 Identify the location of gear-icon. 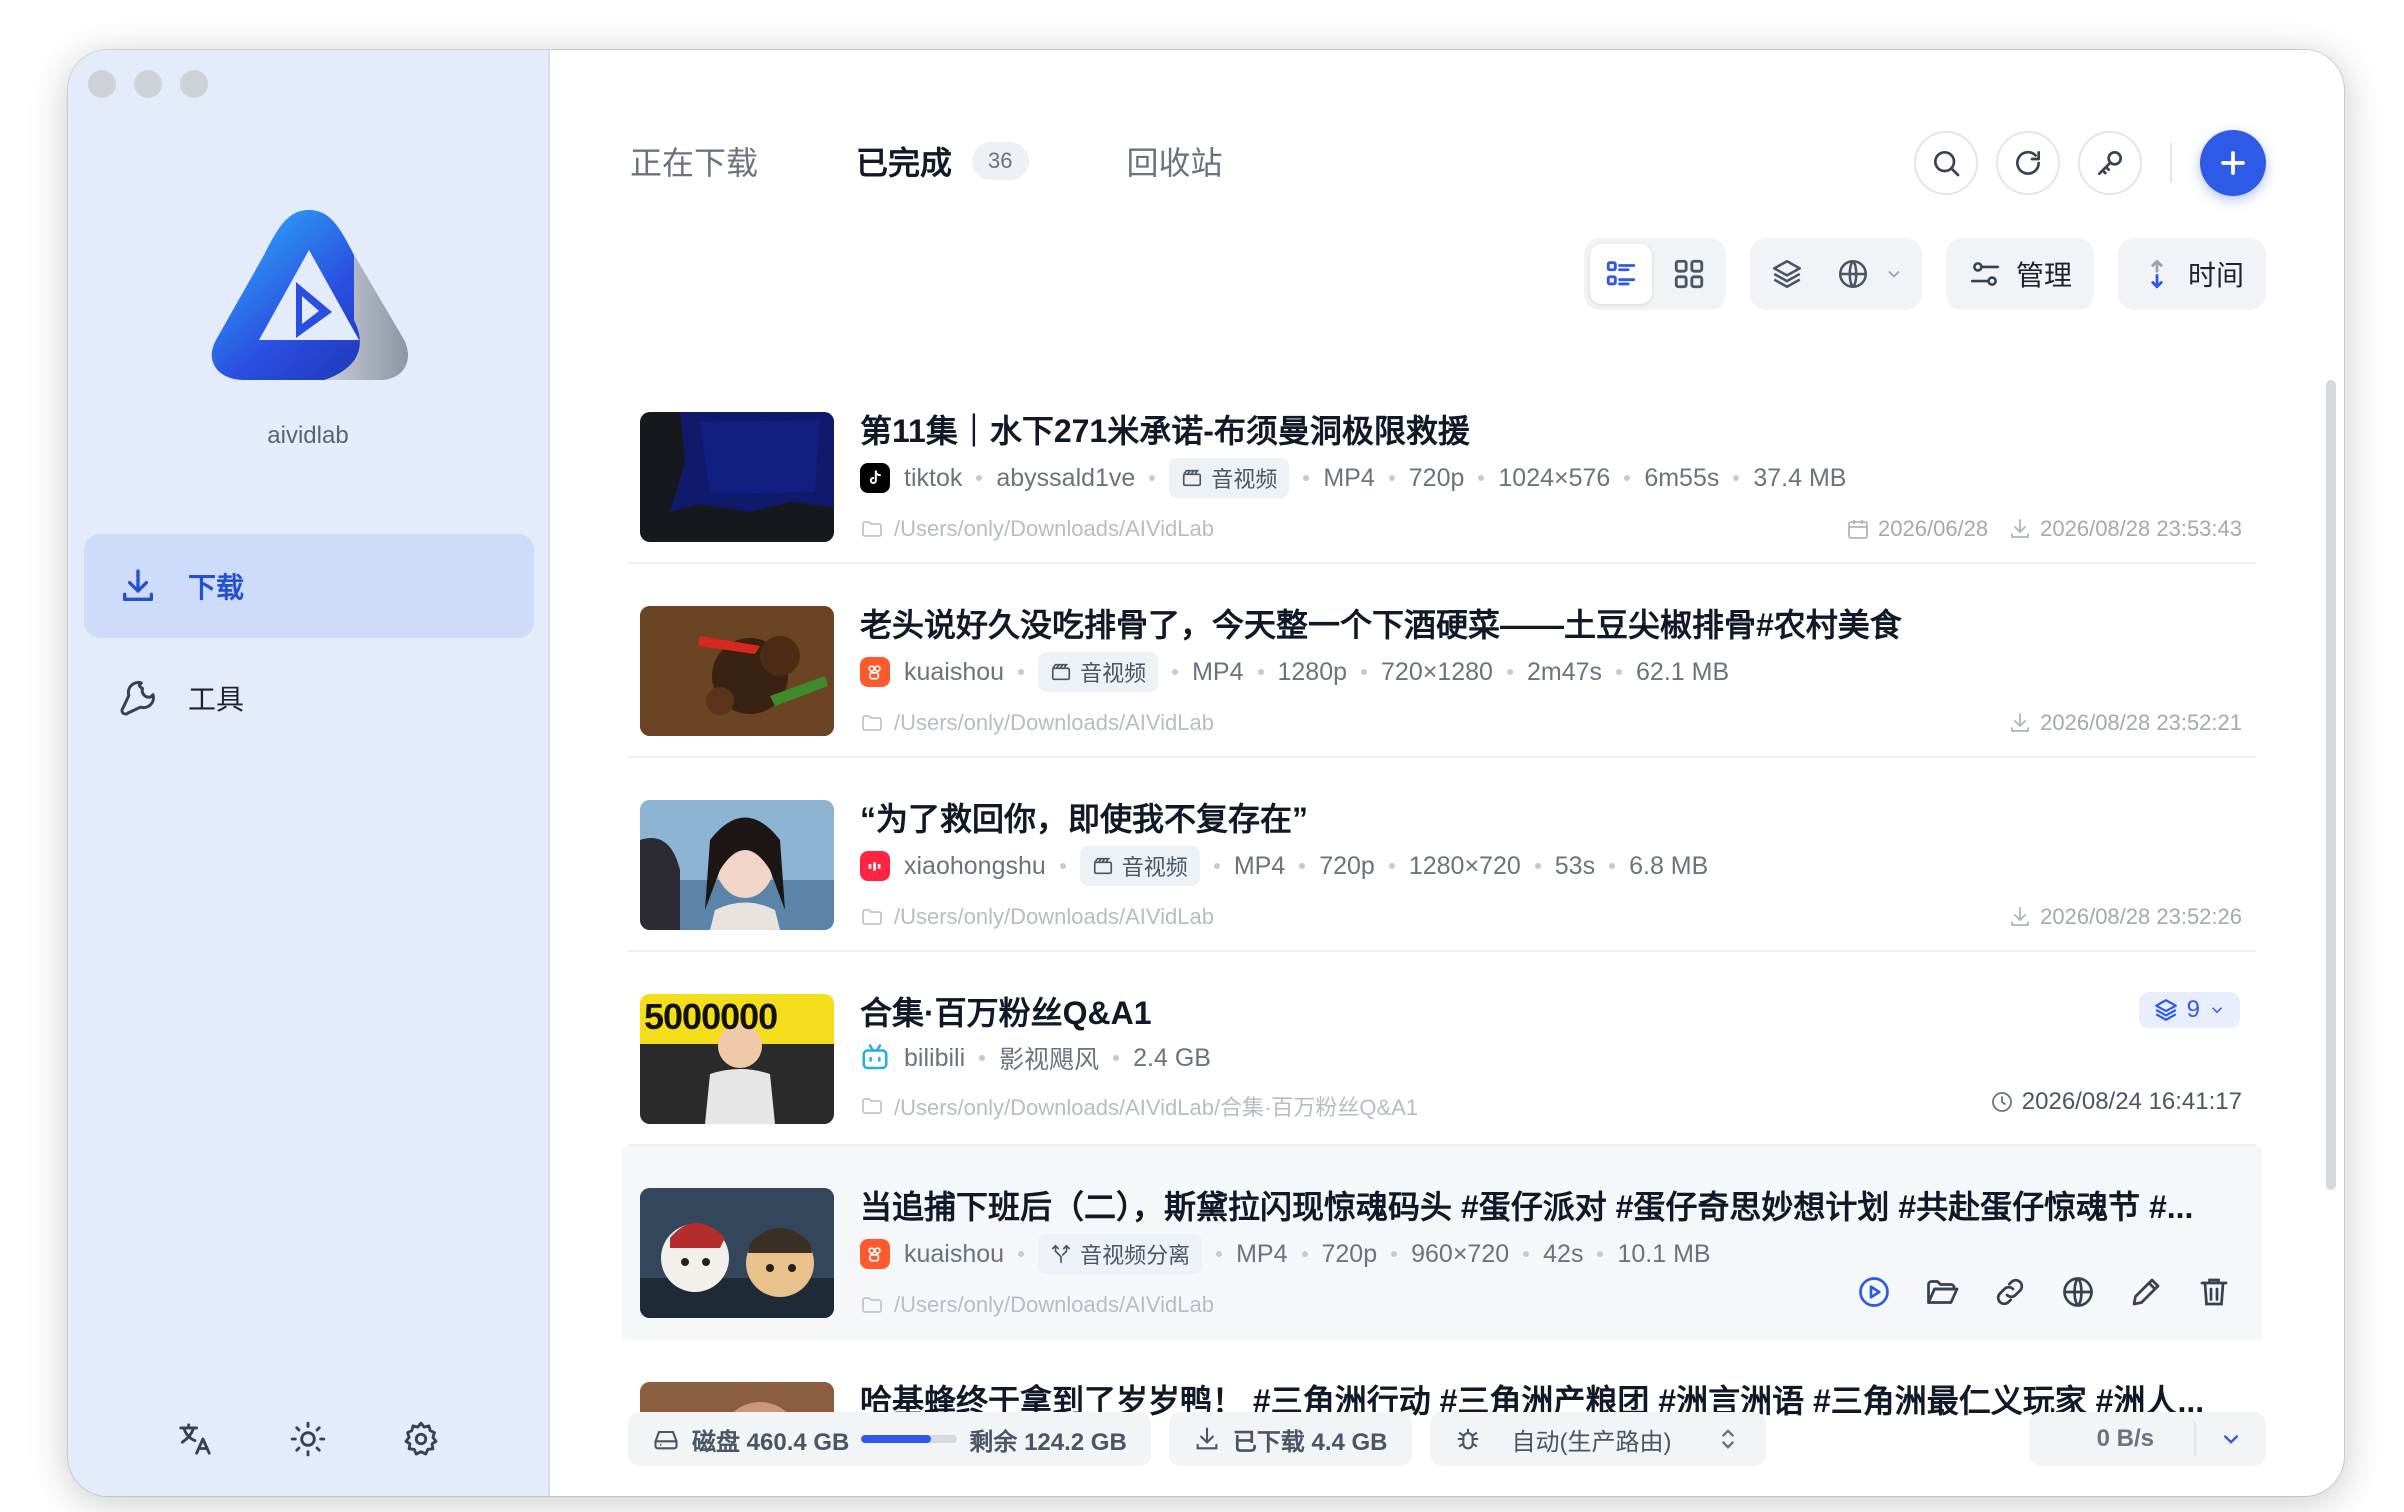
(421, 1439).